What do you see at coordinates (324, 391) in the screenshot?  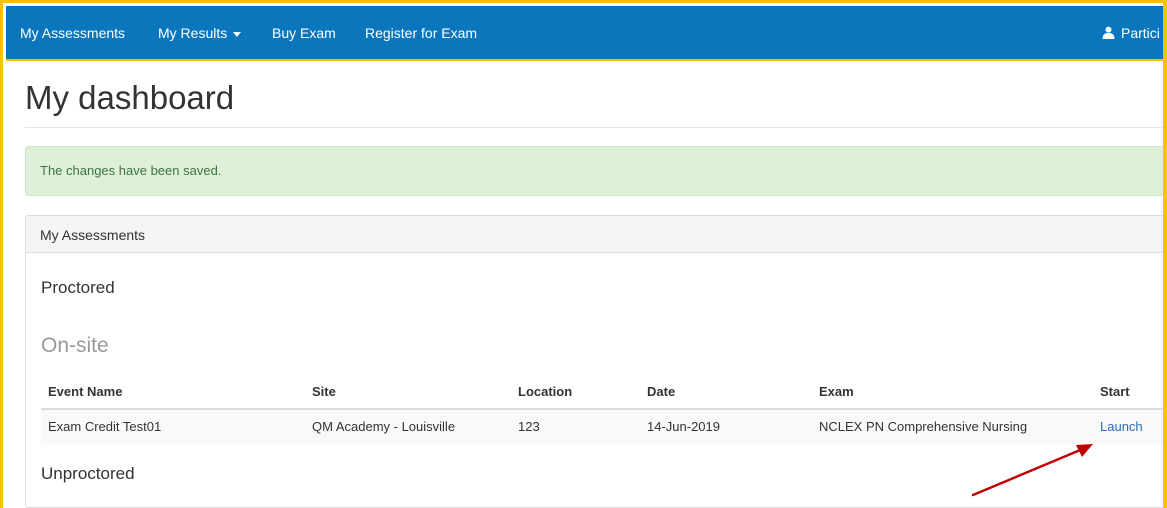 I see `column-header-site: Site` at bounding box center [324, 391].